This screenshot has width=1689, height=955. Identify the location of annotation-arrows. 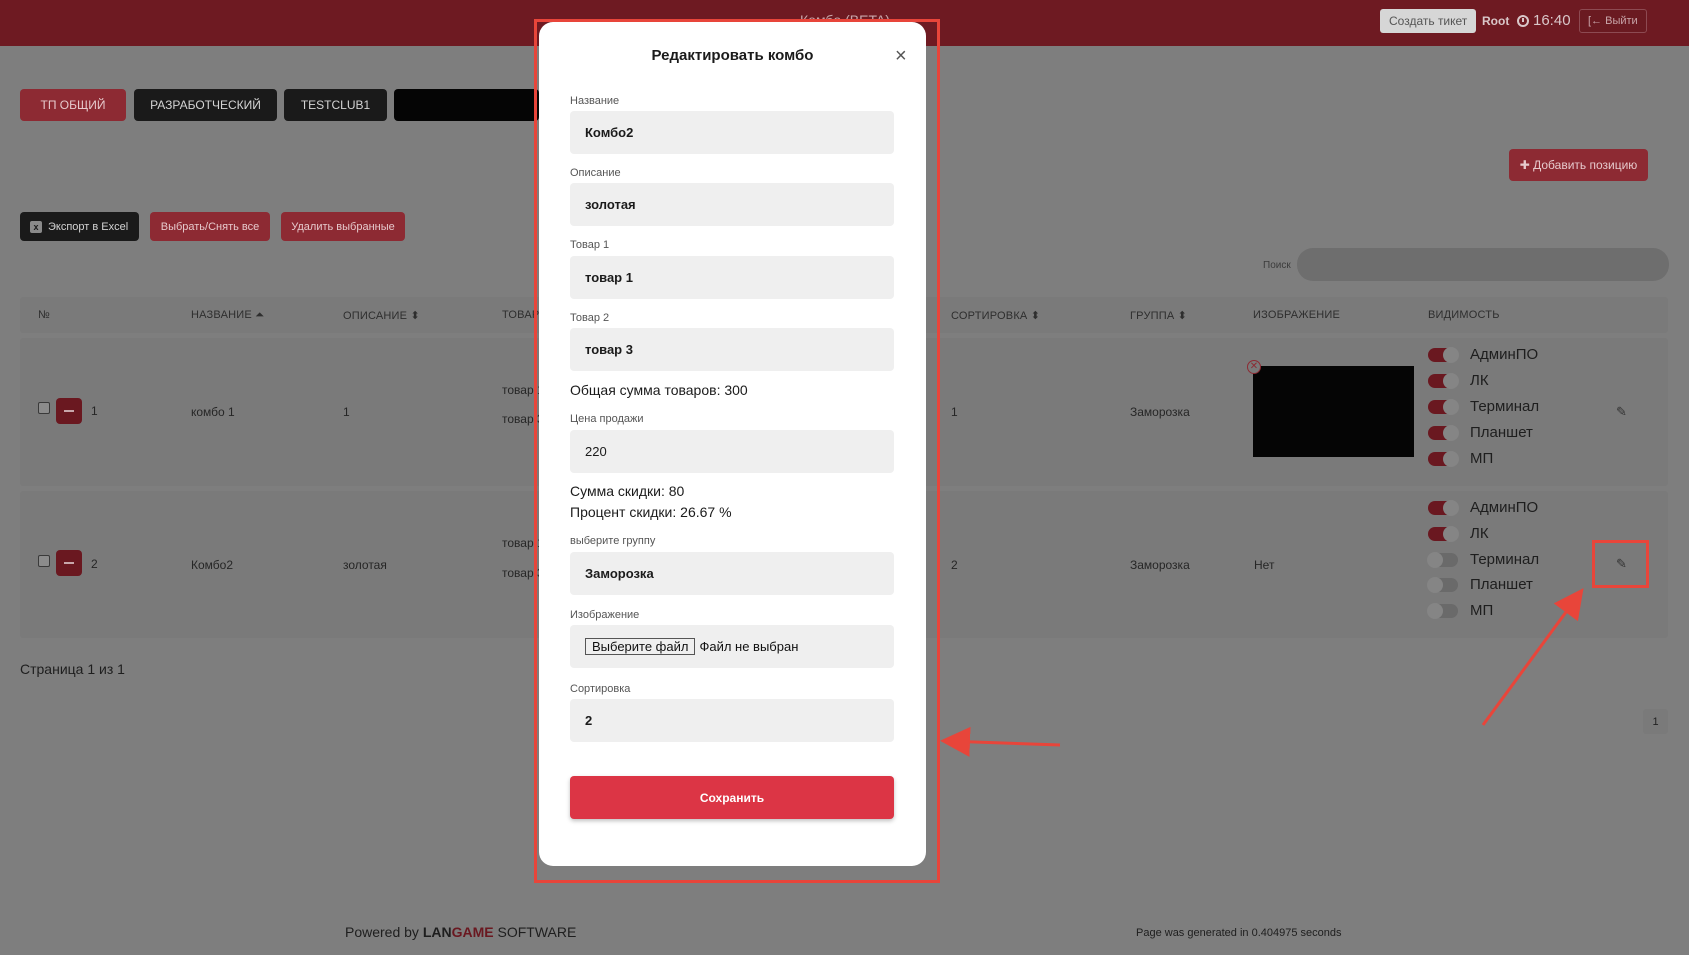
(1262, 672).